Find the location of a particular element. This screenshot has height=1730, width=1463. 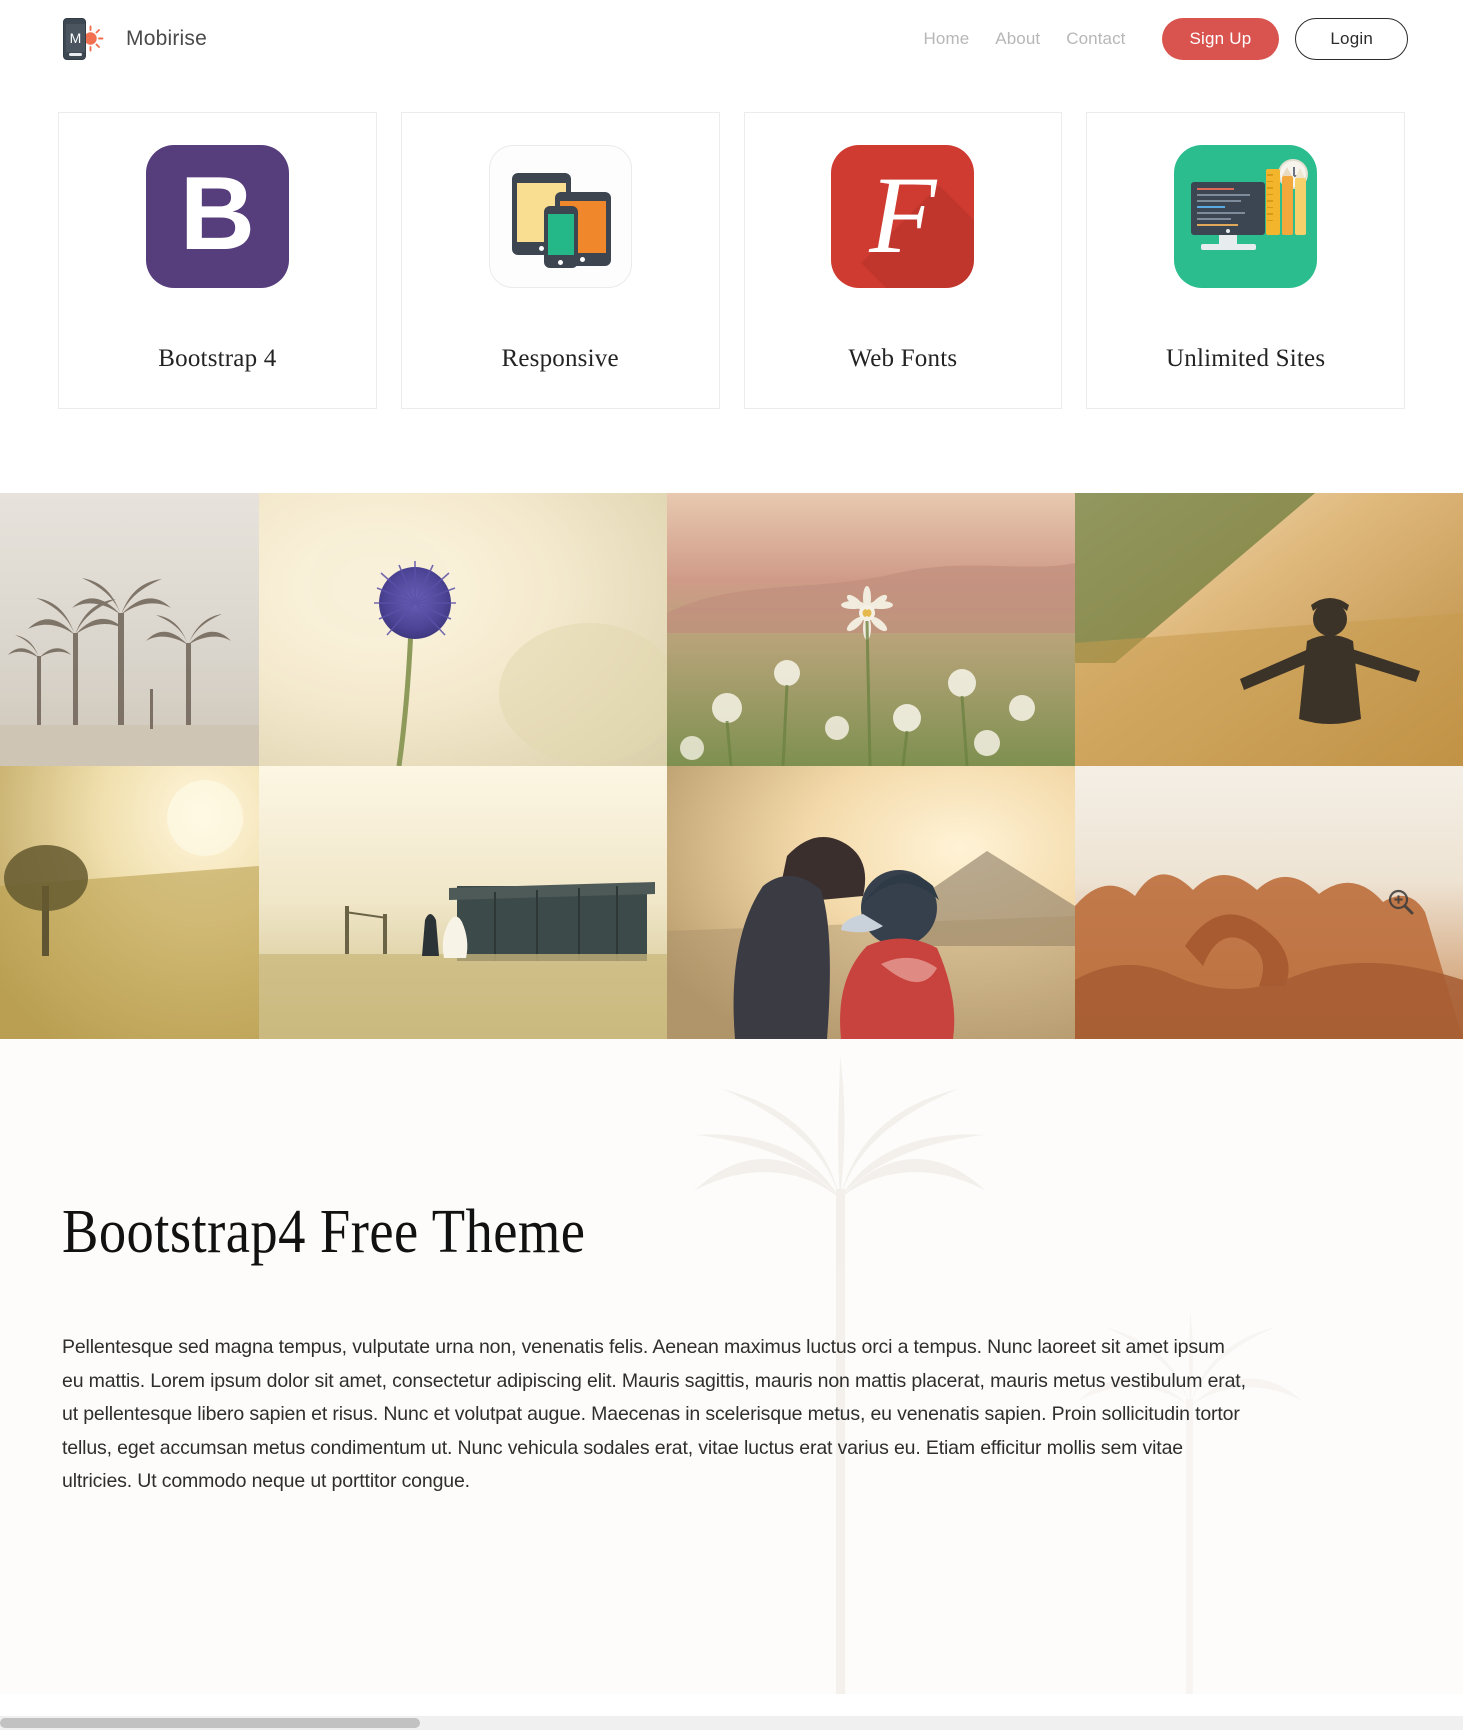

font-awesome-f-icon: F is located at coordinates (903, 216).